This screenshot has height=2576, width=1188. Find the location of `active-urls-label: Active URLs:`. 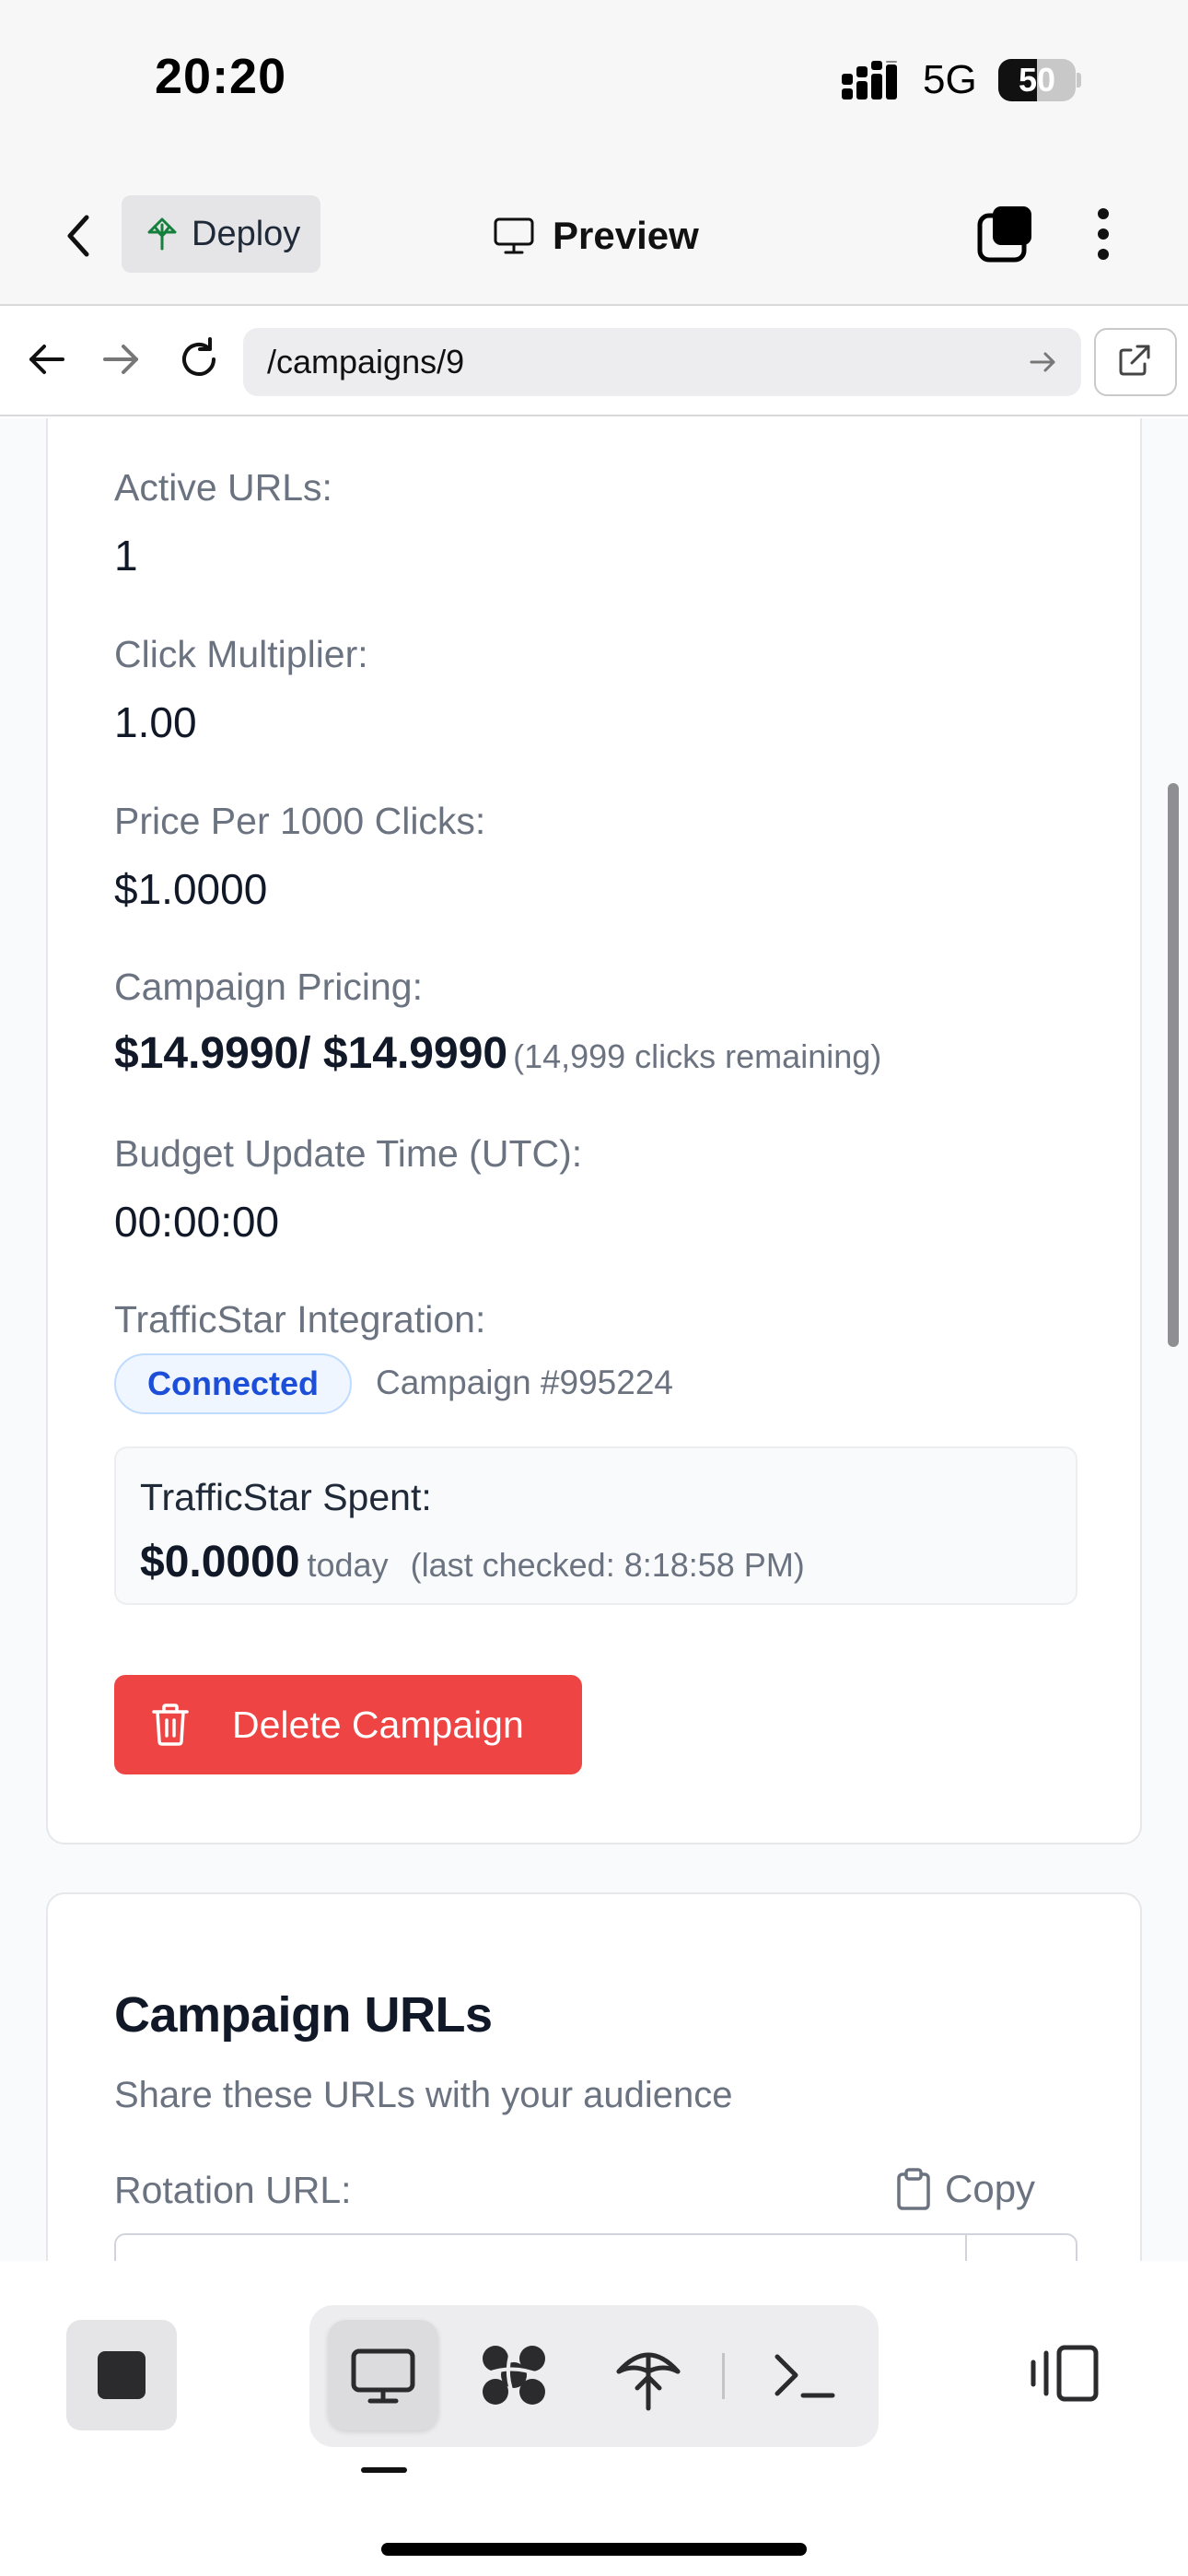

active-urls-label: Active URLs: is located at coordinates (223, 487).